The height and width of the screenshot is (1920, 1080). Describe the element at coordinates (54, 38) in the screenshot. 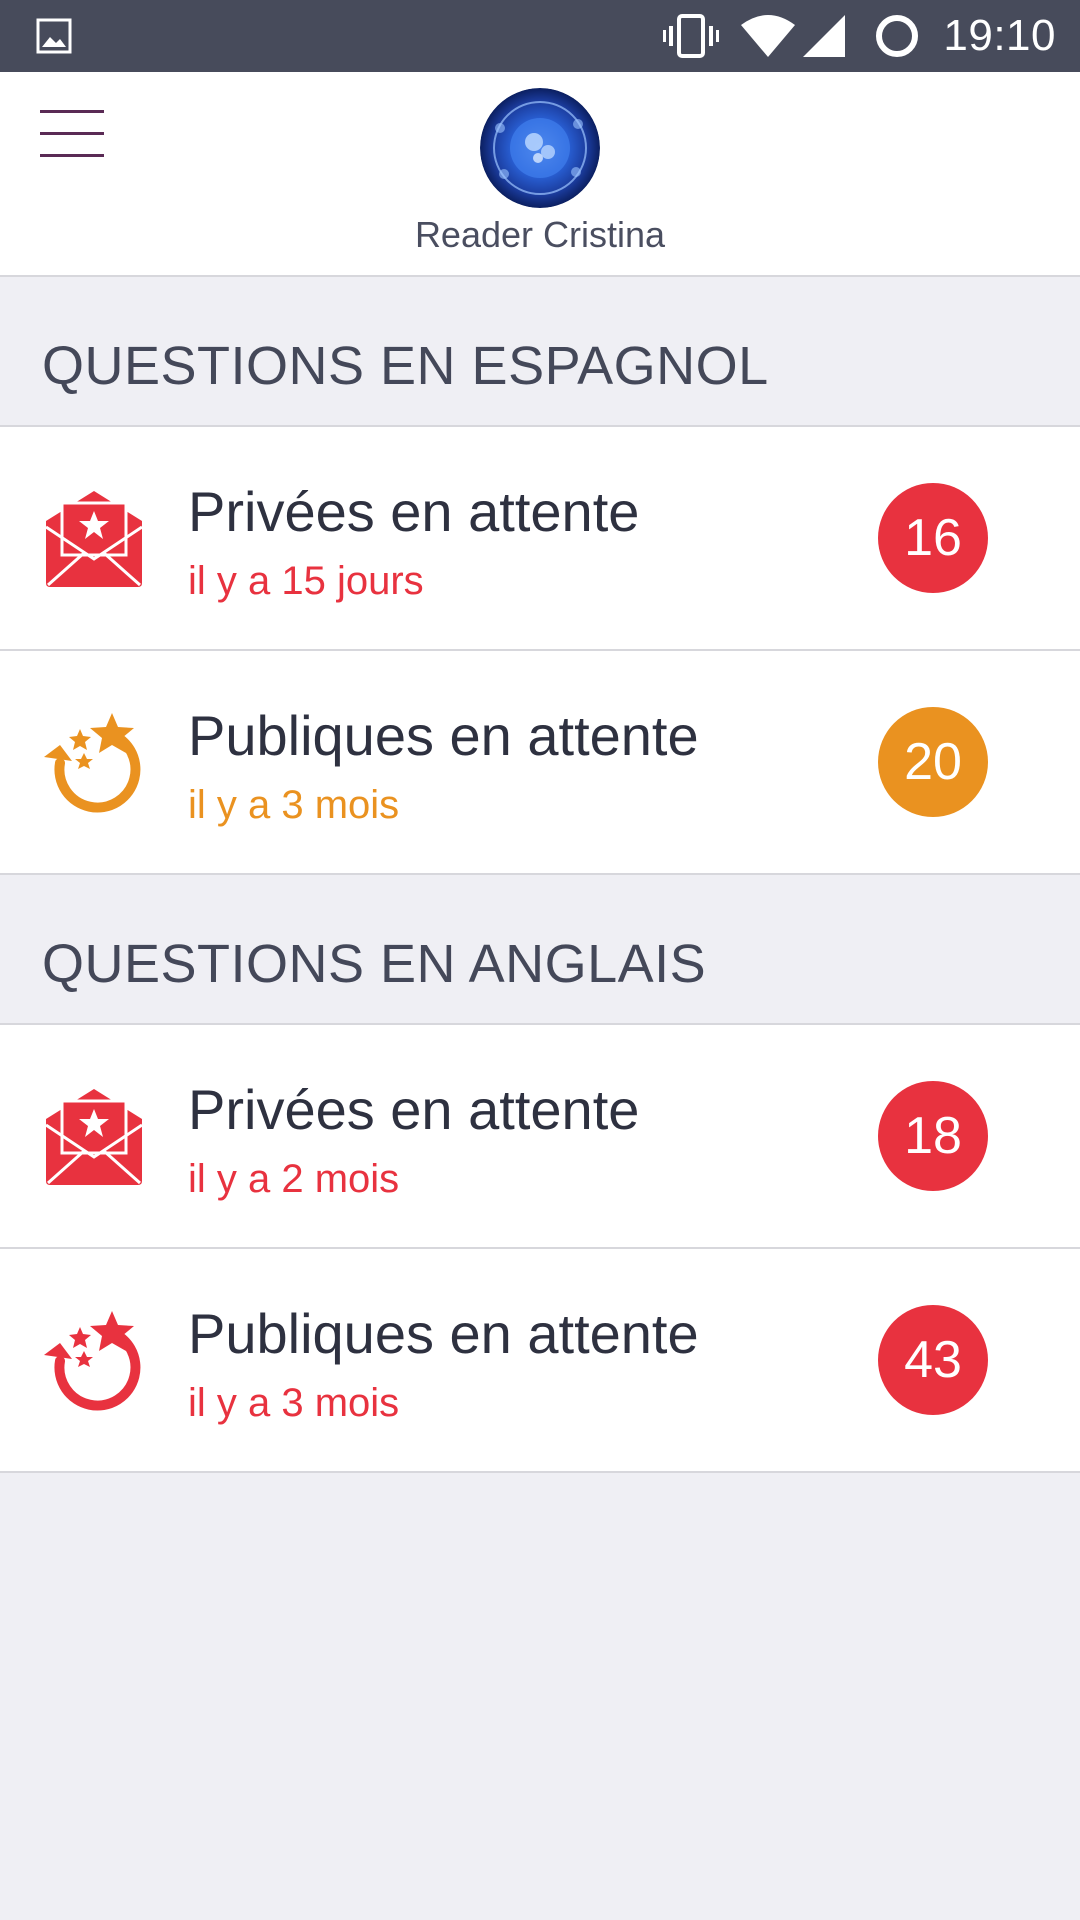

I see `gallery-icon` at that location.